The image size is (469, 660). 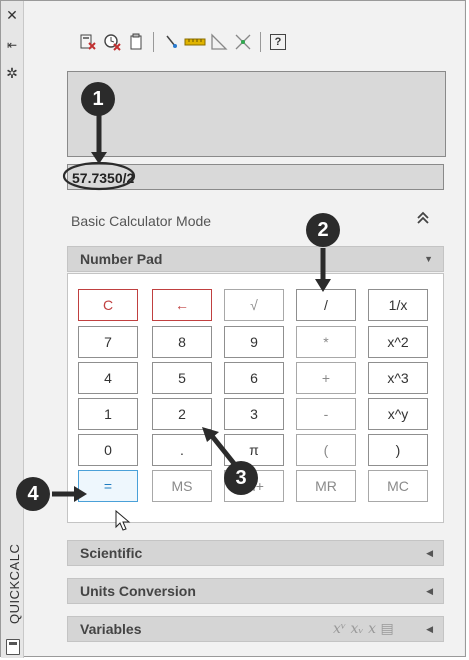 What do you see at coordinates (241, 478) in the screenshot?
I see `callout-3: 3` at bounding box center [241, 478].